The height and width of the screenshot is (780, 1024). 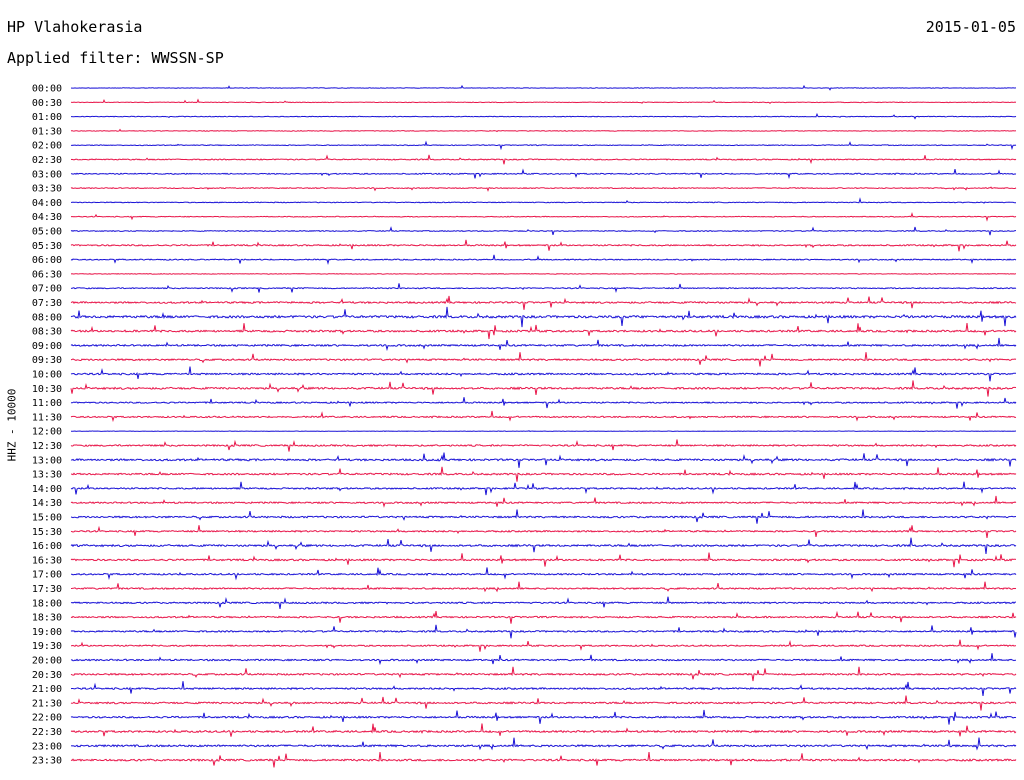 I want to click on time-tick-label: 18:00, so click(x=47, y=603).